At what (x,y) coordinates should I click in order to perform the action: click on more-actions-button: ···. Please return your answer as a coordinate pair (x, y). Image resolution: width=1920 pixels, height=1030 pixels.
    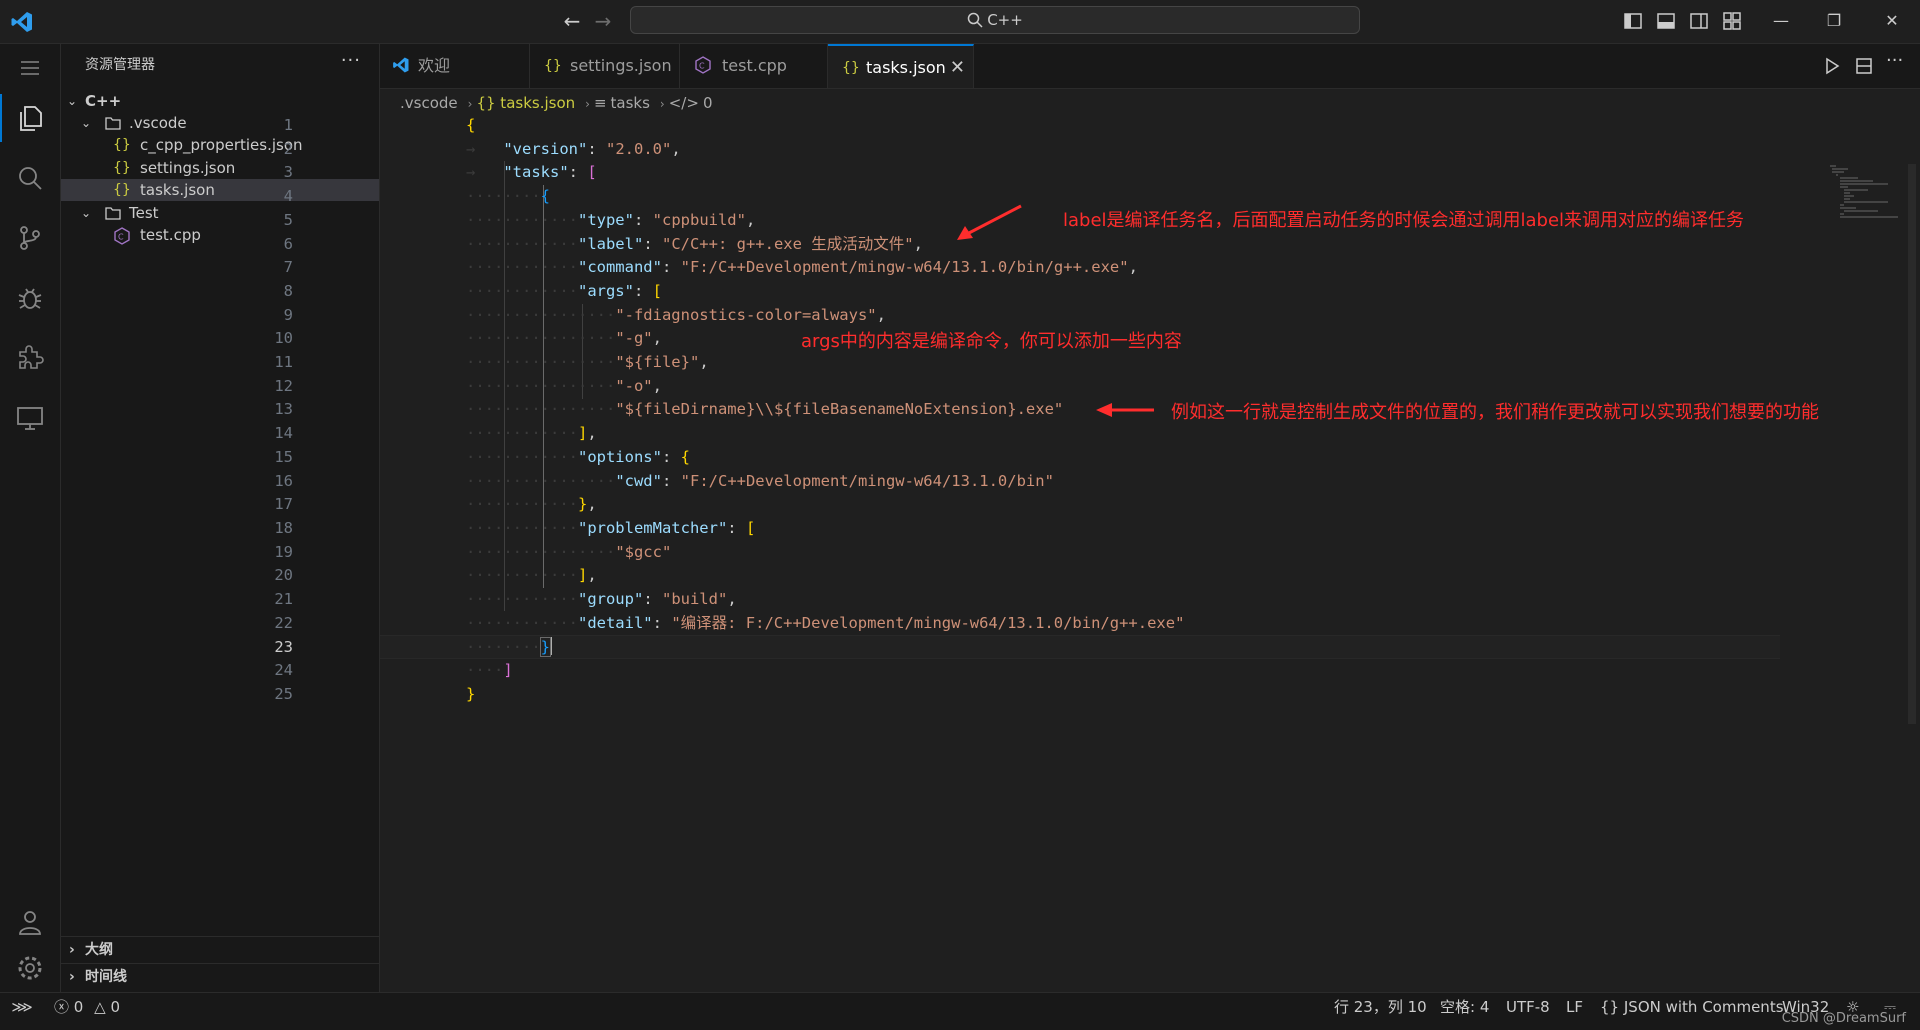
    Looking at the image, I should click on (351, 60).